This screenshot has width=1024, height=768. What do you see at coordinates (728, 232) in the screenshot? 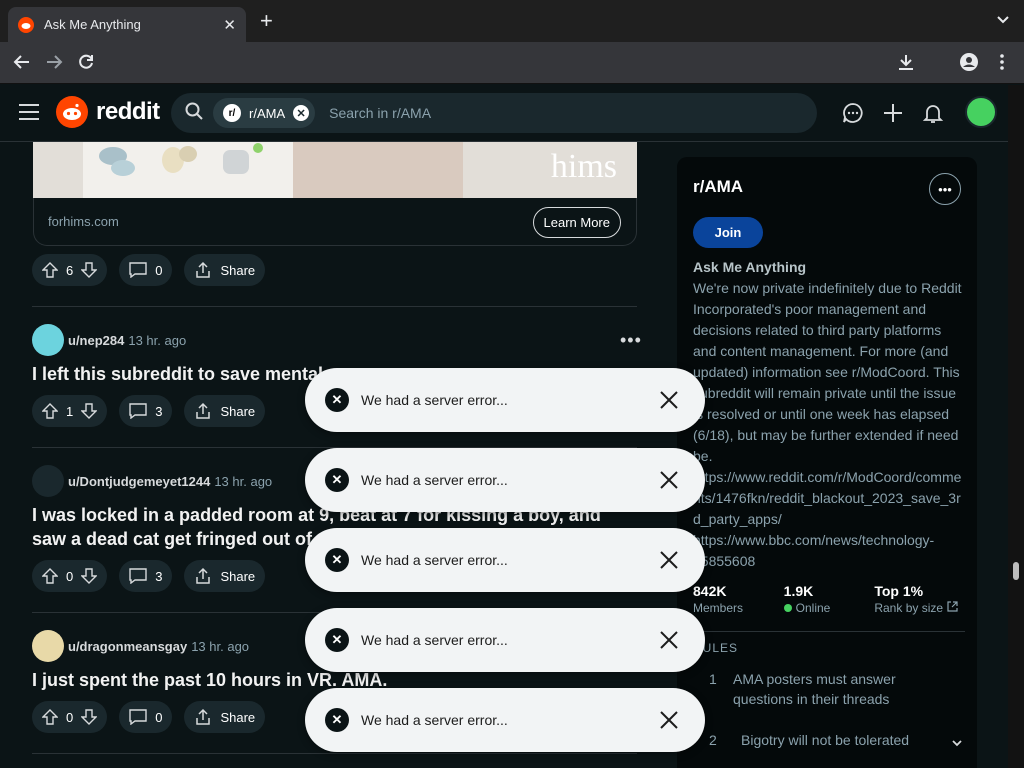
I see `join-button: Join` at bounding box center [728, 232].